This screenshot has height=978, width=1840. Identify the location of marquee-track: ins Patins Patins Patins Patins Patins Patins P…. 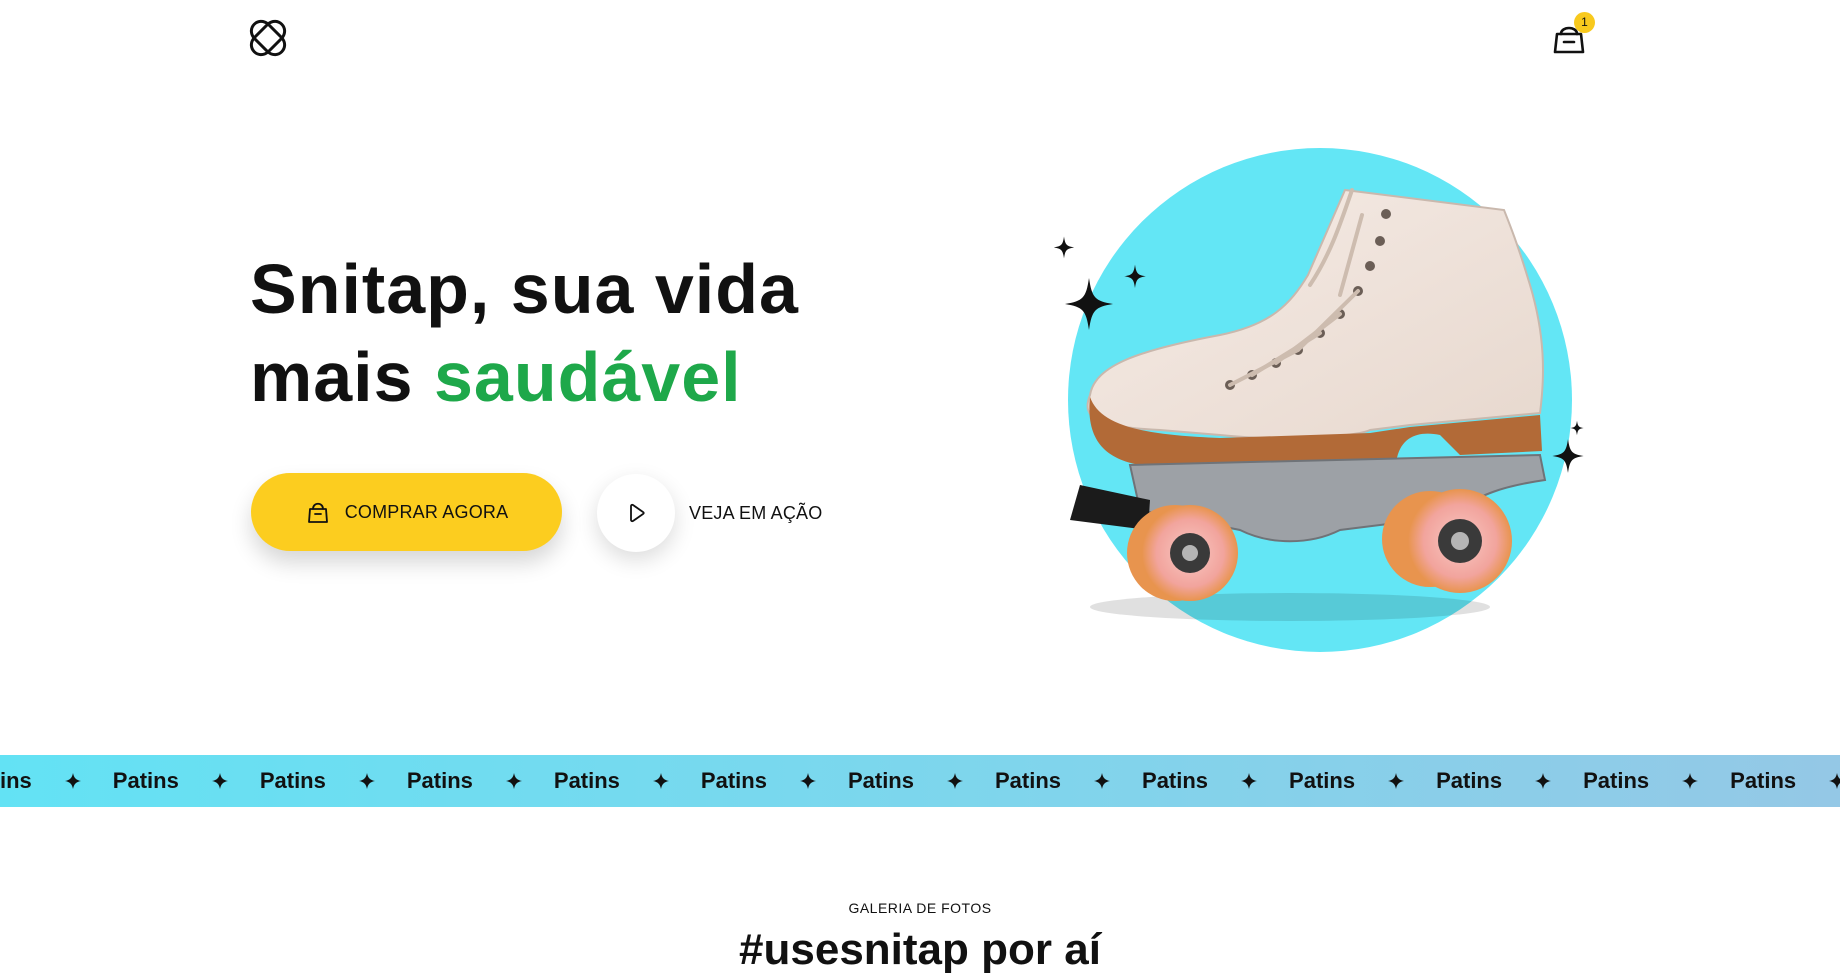
(920, 781).